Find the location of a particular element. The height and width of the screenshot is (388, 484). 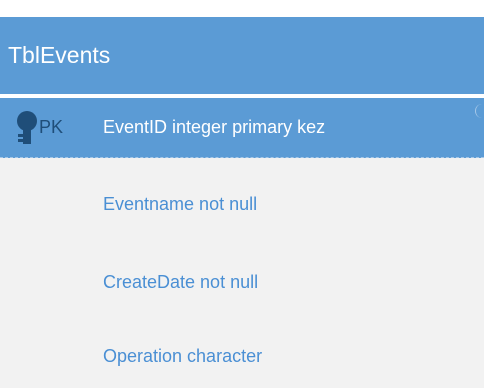

key-icon is located at coordinates (27, 127).